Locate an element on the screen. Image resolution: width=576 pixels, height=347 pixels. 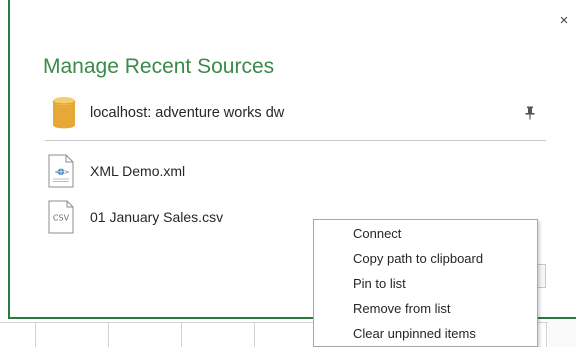
svg-text: CSV is located at coordinates (61, 218).